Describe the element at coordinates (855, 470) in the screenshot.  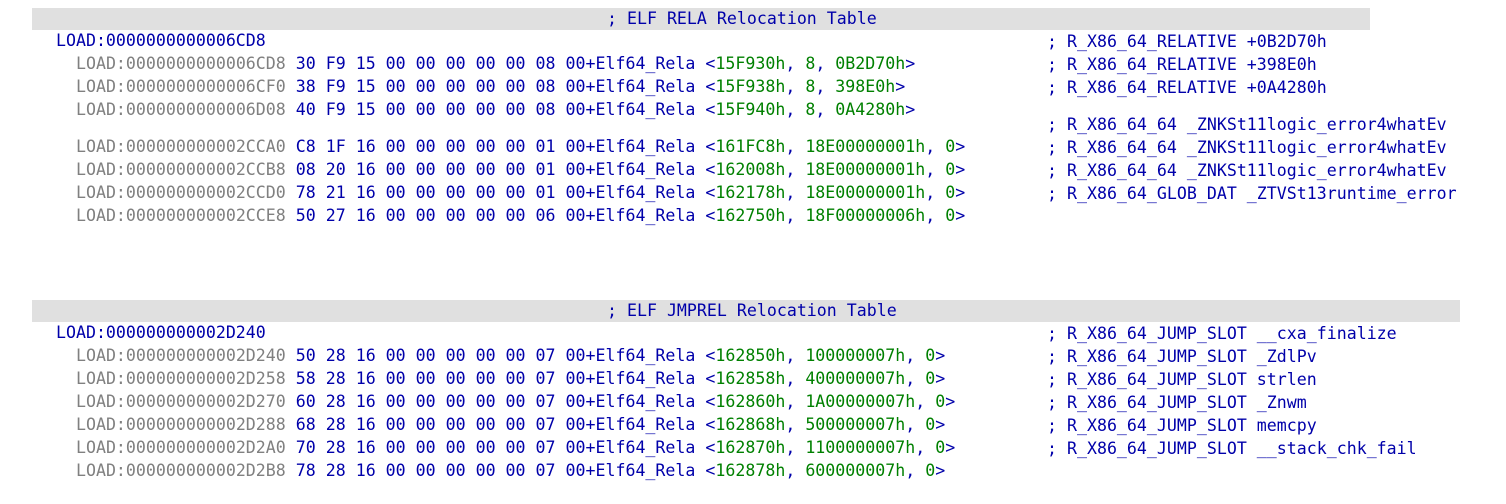
I see `row-arg: 600000007h` at that location.